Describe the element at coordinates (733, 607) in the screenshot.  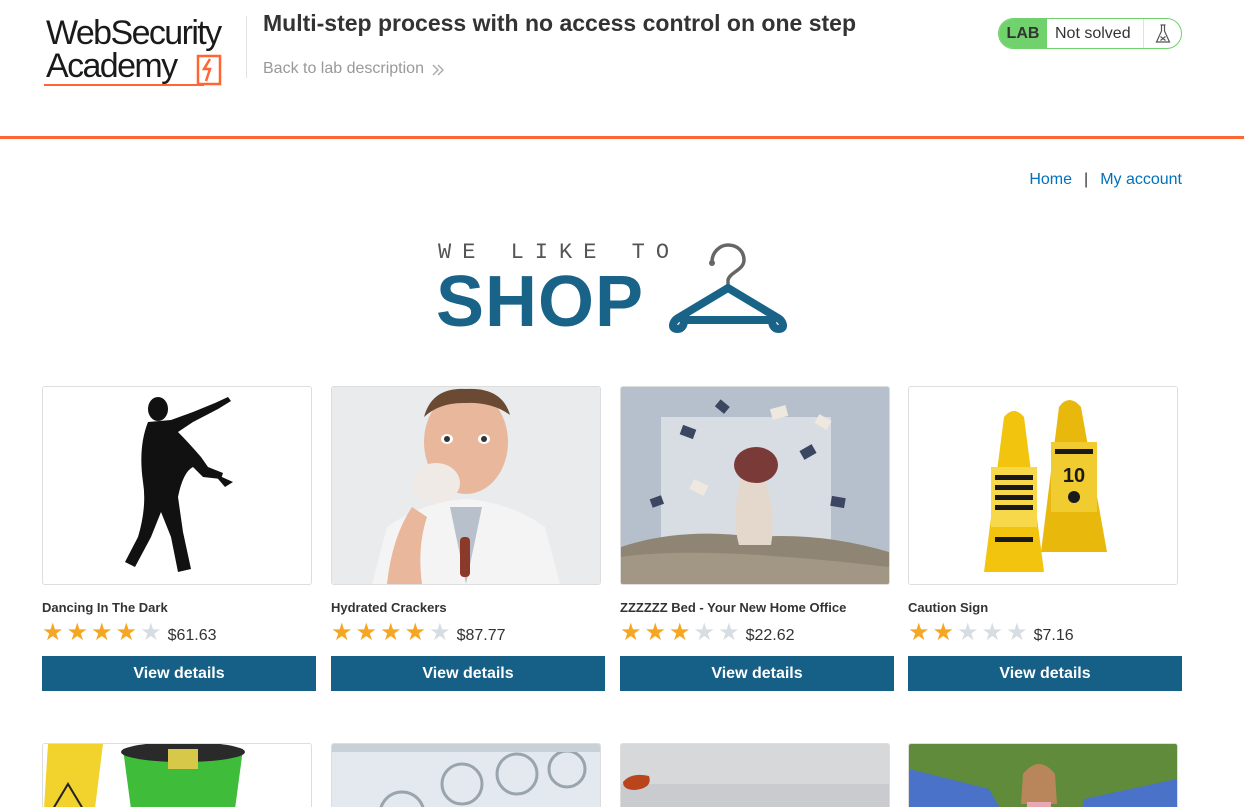
I see `product-name: ZZZZZZ Bed - Your New Home Office` at that location.